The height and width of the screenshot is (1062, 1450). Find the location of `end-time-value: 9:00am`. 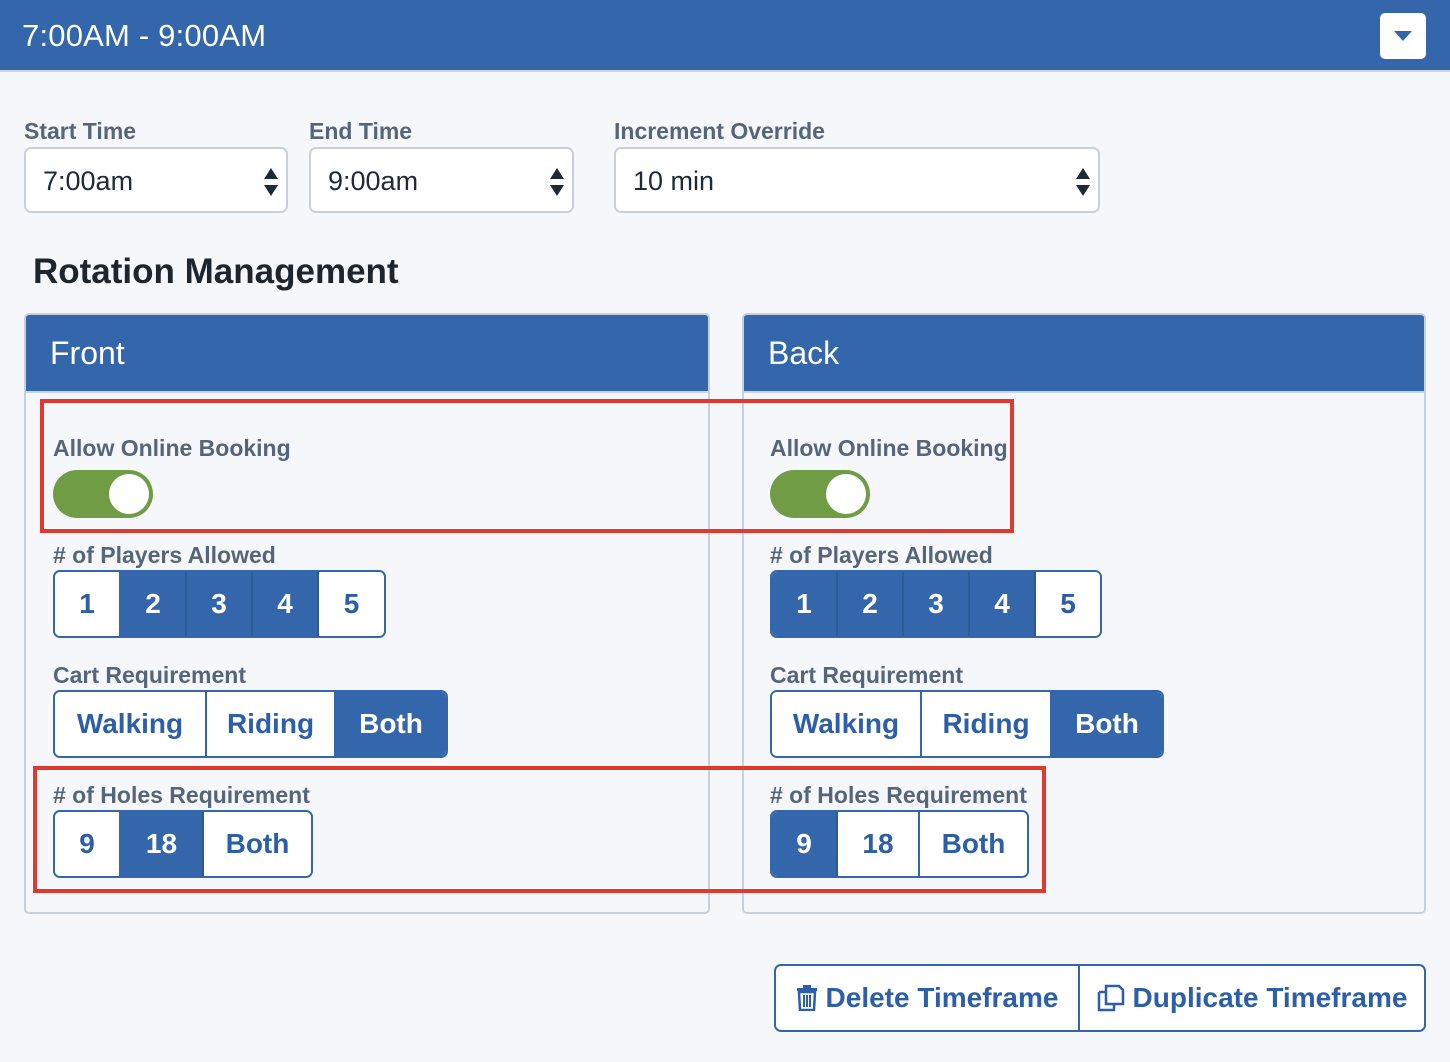

end-time-value: 9:00am is located at coordinates (373, 181).